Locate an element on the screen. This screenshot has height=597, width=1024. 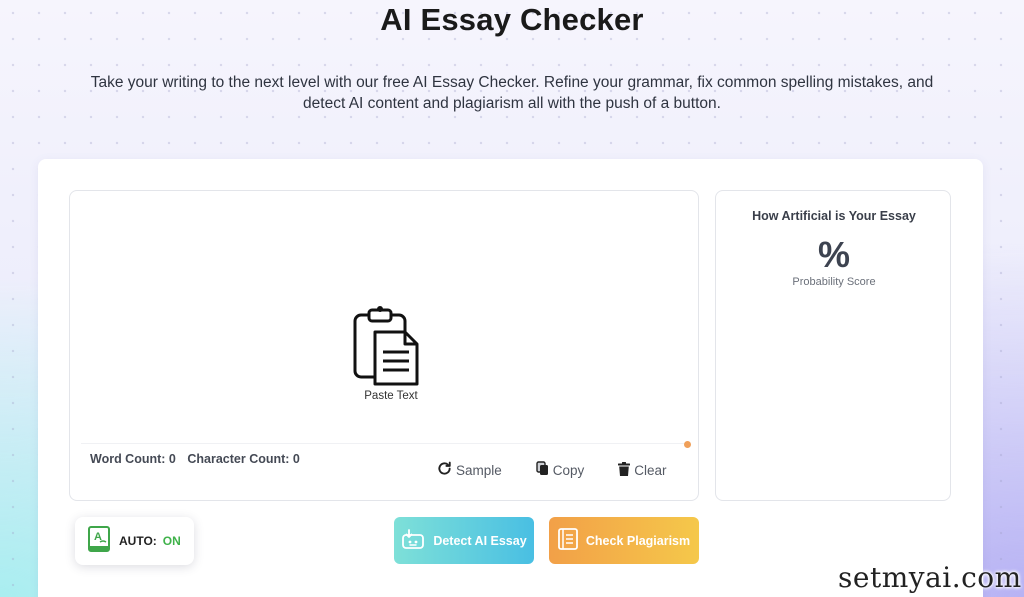
copy-button: Copy is located at coordinates (560, 470).